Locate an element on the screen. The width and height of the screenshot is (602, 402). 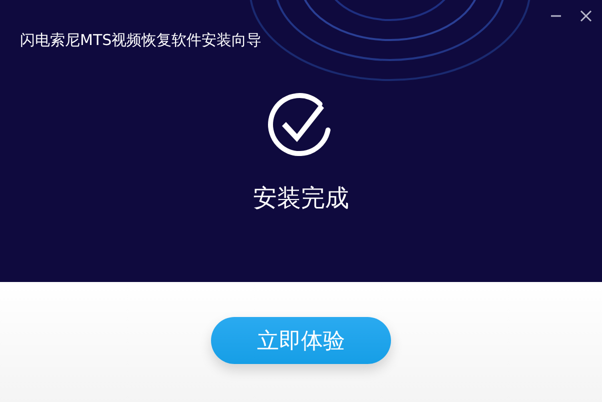
status-text: 安装完成 is located at coordinates (301, 198).